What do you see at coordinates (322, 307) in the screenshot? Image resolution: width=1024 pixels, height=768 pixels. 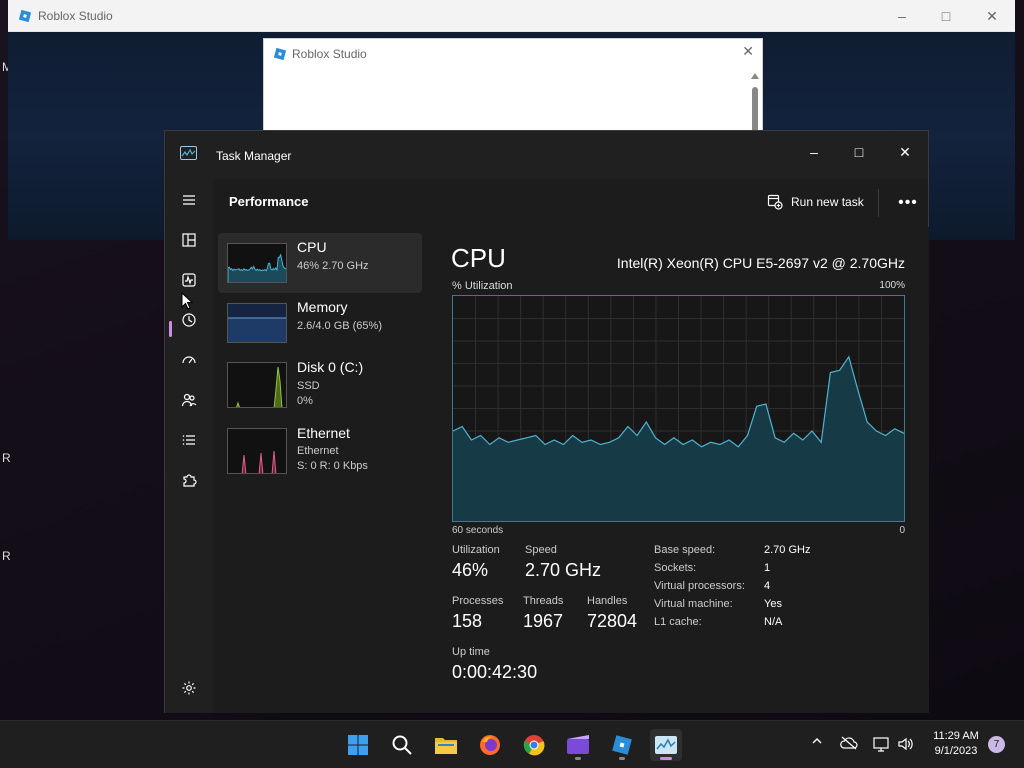 I see `resource-name: Memory` at bounding box center [322, 307].